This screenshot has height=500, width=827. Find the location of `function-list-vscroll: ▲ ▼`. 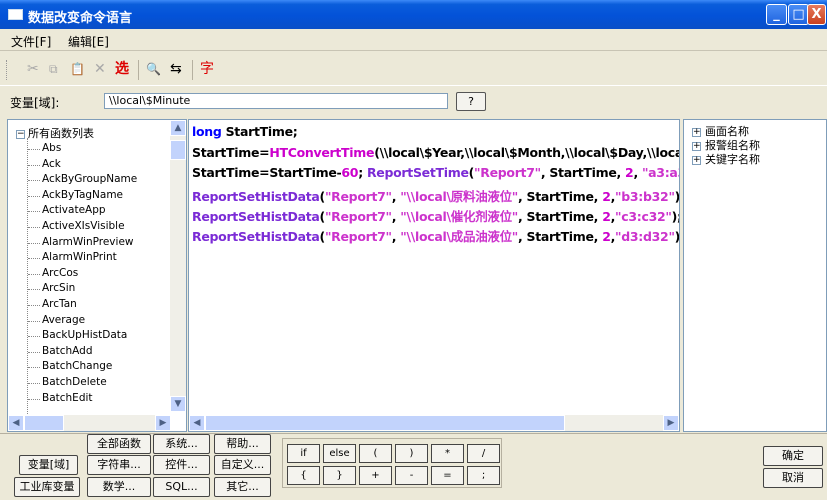

function-list-vscroll: ▲ ▼ is located at coordinates (178, 266).